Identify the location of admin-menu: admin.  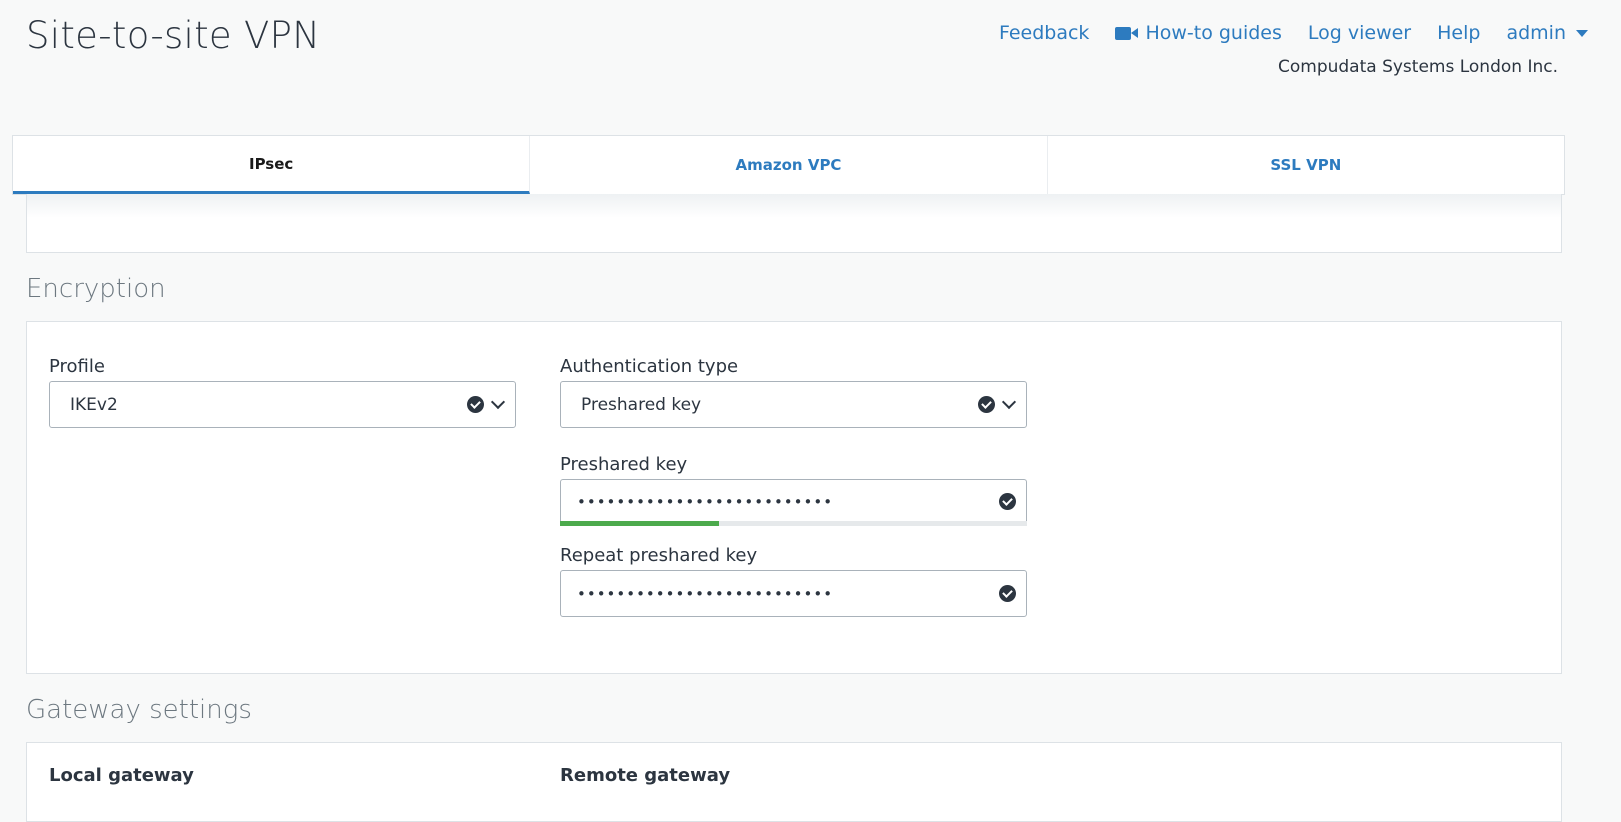
(1547, 33).